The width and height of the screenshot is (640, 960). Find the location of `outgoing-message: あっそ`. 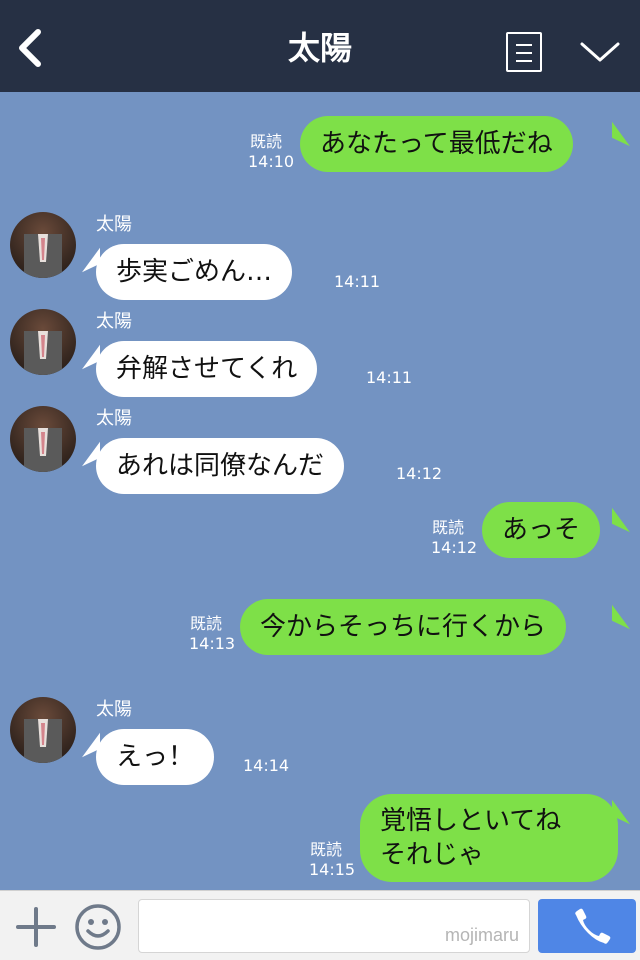

outgoing-message: あっそ is located at coordinates (541, 530).